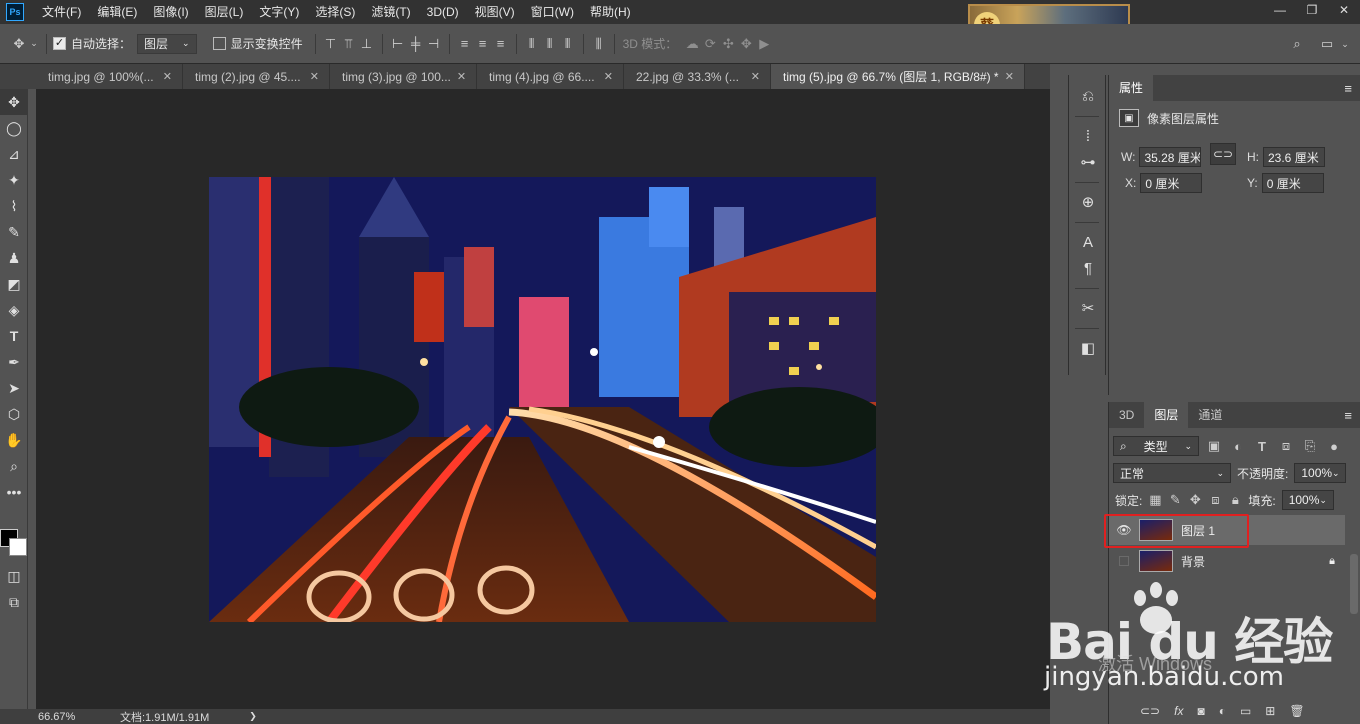 The image size is (1360, 724). Describe the element at coordinates (170, 12) in the screenshot. I see `menu-image: 图像(I)` at that location.